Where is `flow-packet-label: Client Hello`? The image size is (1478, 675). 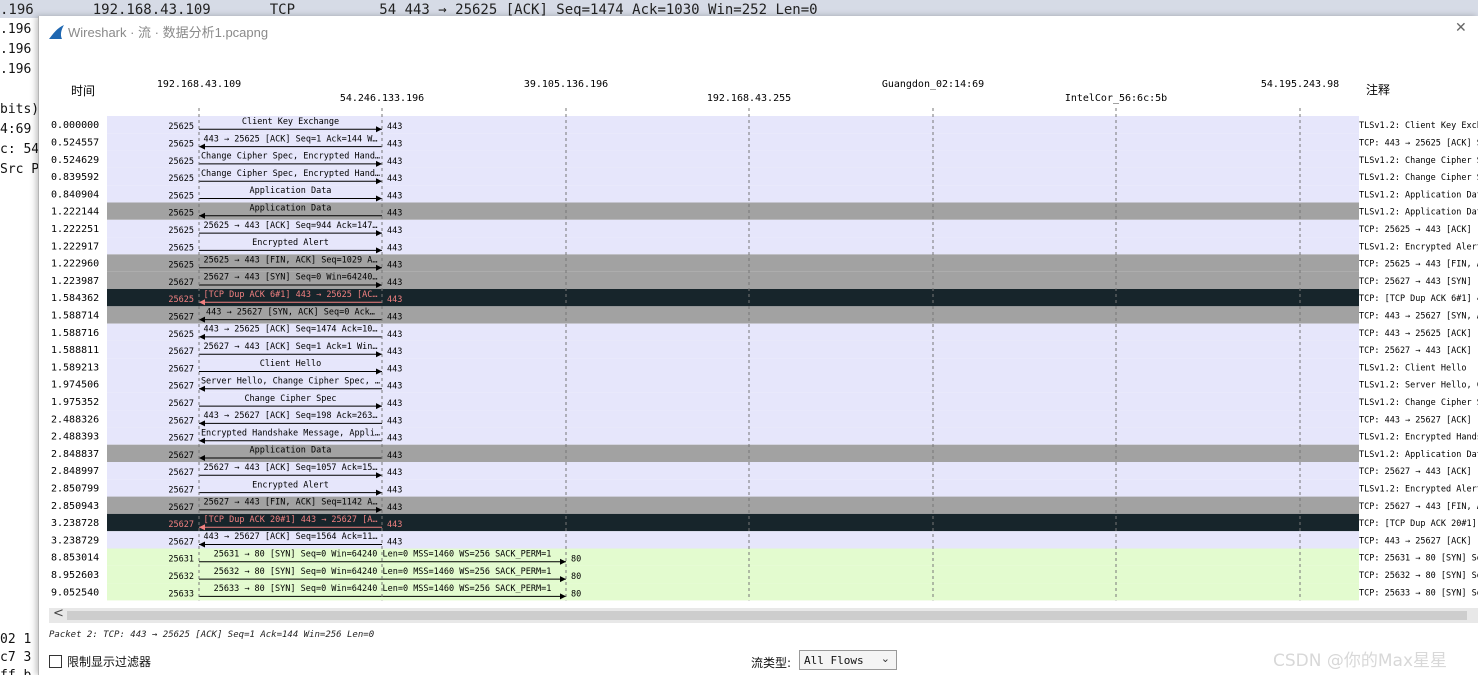 flow-packet-label: Client Hello is located at coordinates (290, 364).